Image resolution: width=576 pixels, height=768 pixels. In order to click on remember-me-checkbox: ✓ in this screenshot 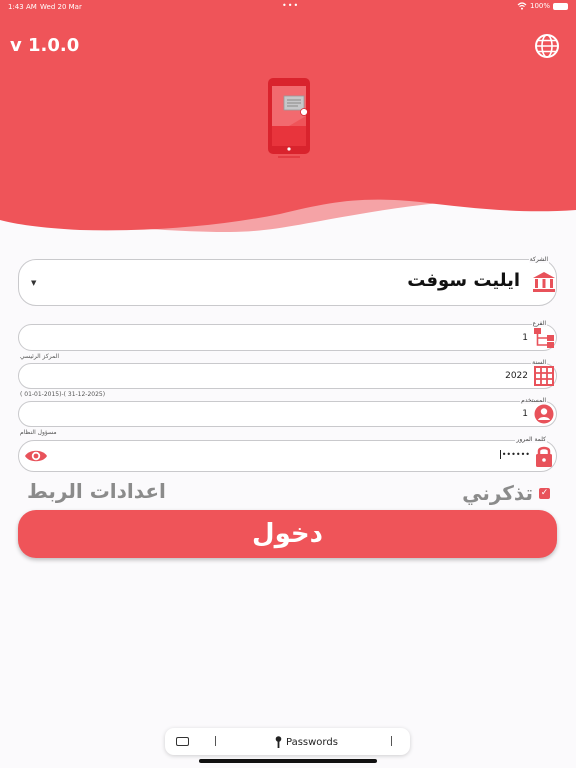, I will do `click(544, 493)`.